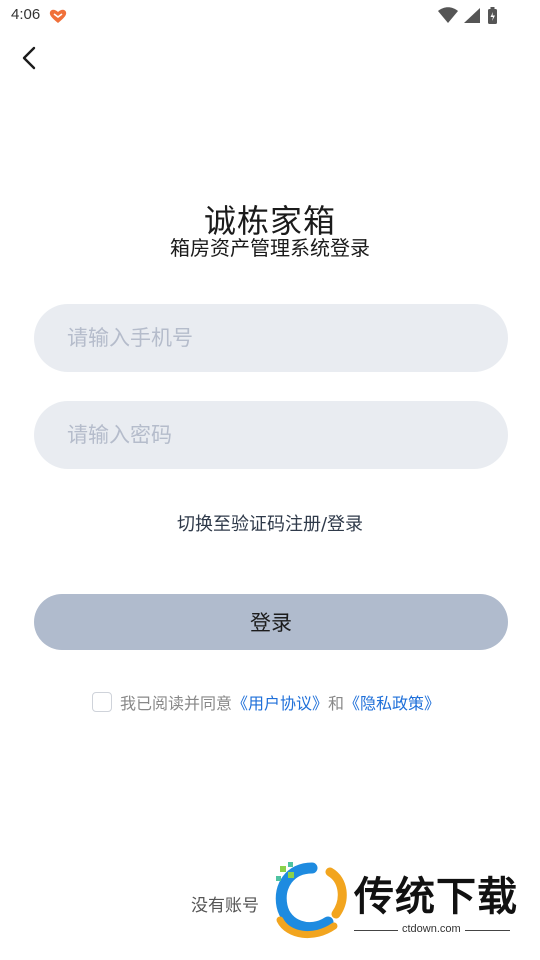  I want to click on chevron-left-icon, so click(29, 58).